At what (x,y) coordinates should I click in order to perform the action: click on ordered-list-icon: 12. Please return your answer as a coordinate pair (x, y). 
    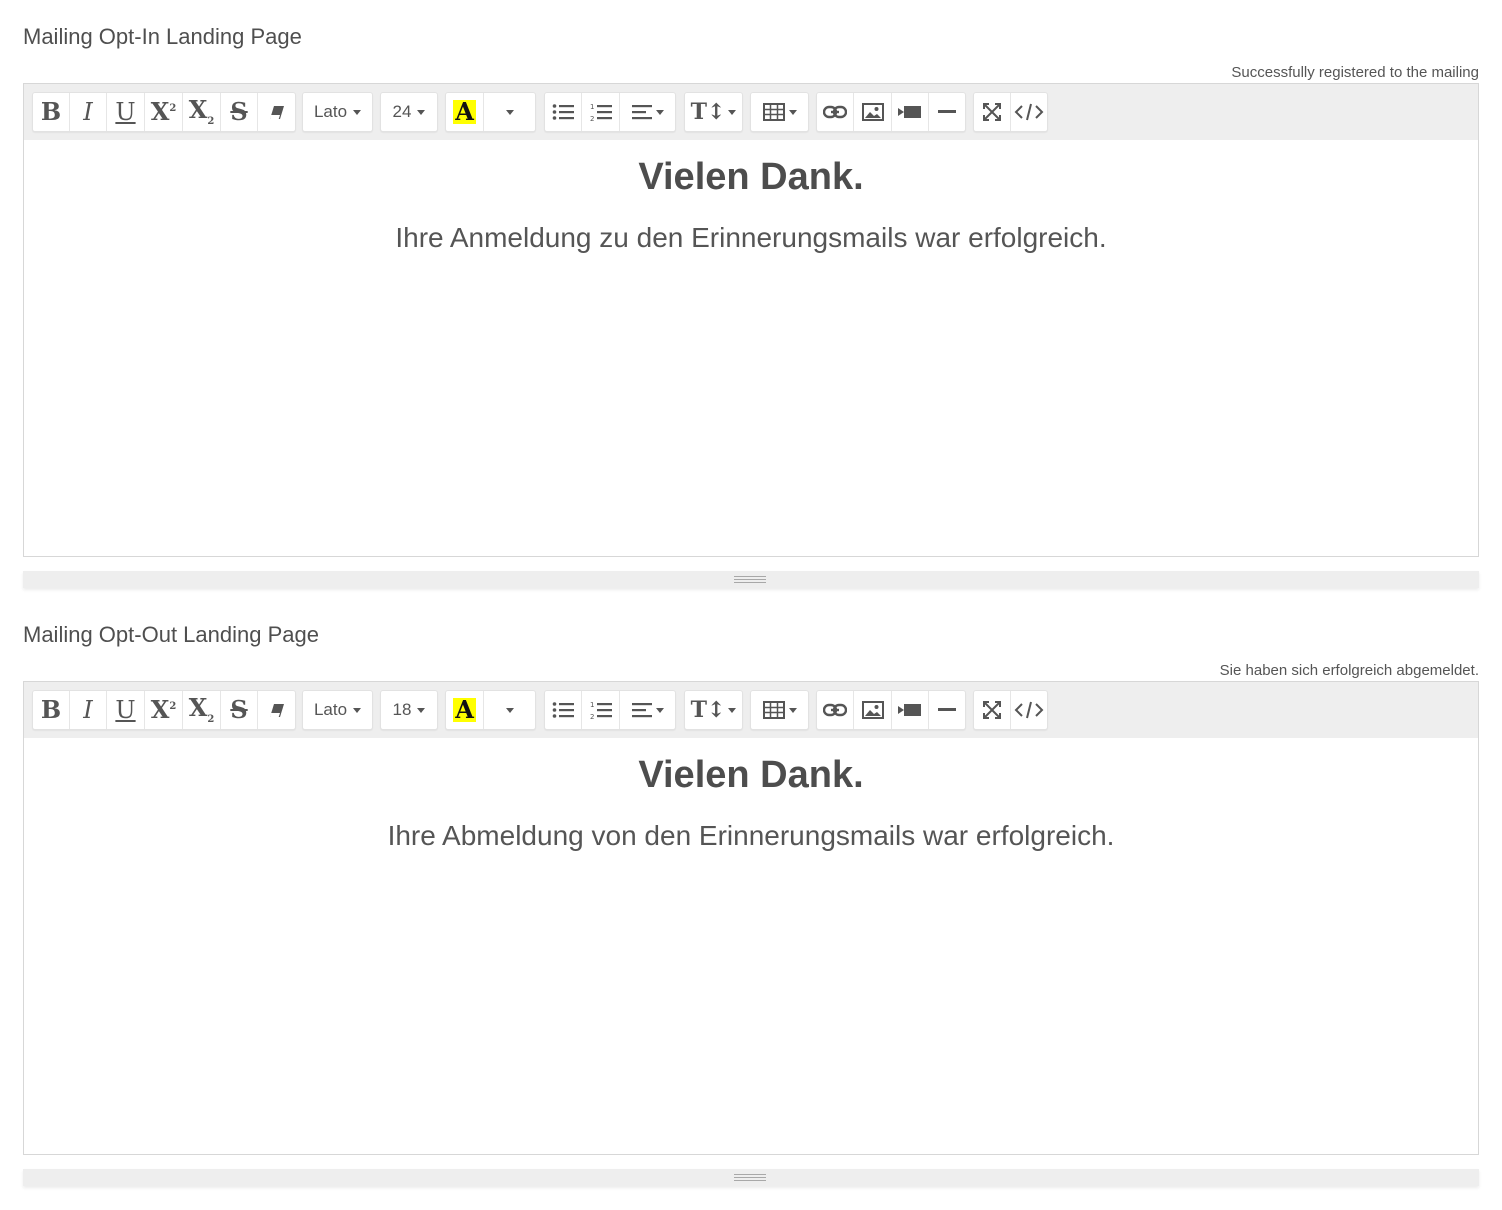
    Looking at the image, I should click on (601, 710).